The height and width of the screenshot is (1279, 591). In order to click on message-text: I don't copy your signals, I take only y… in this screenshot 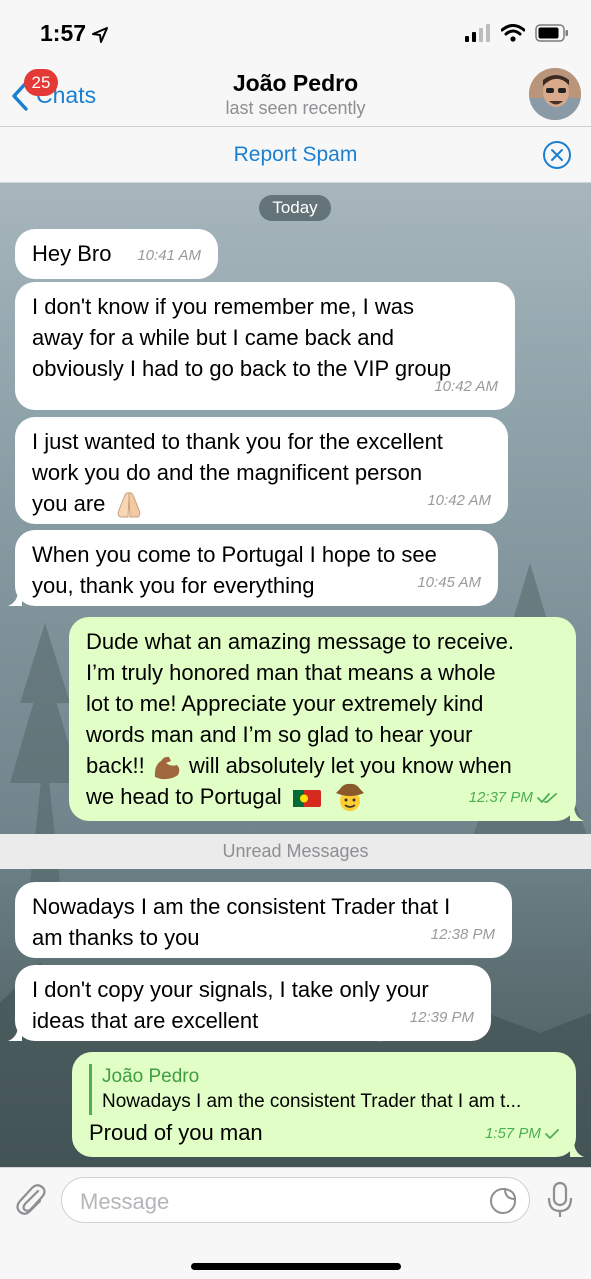, I will do `click(230, 989)`.